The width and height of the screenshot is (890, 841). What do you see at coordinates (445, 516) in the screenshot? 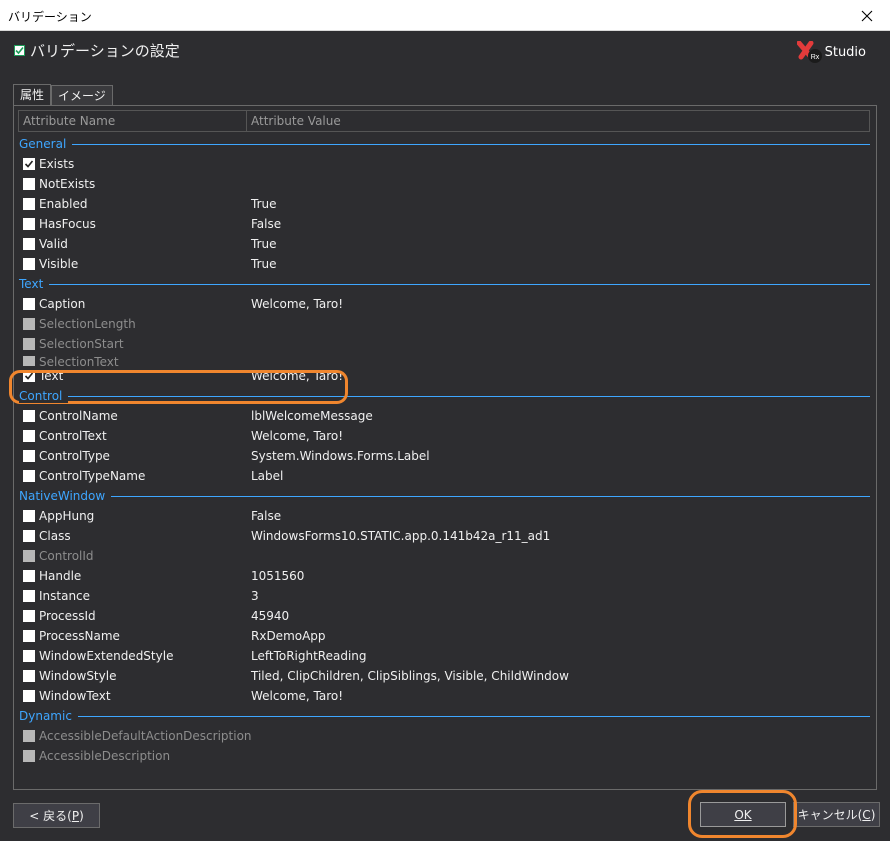
I see `attribute-row: AppHung False` at bounding box center [445, 516].